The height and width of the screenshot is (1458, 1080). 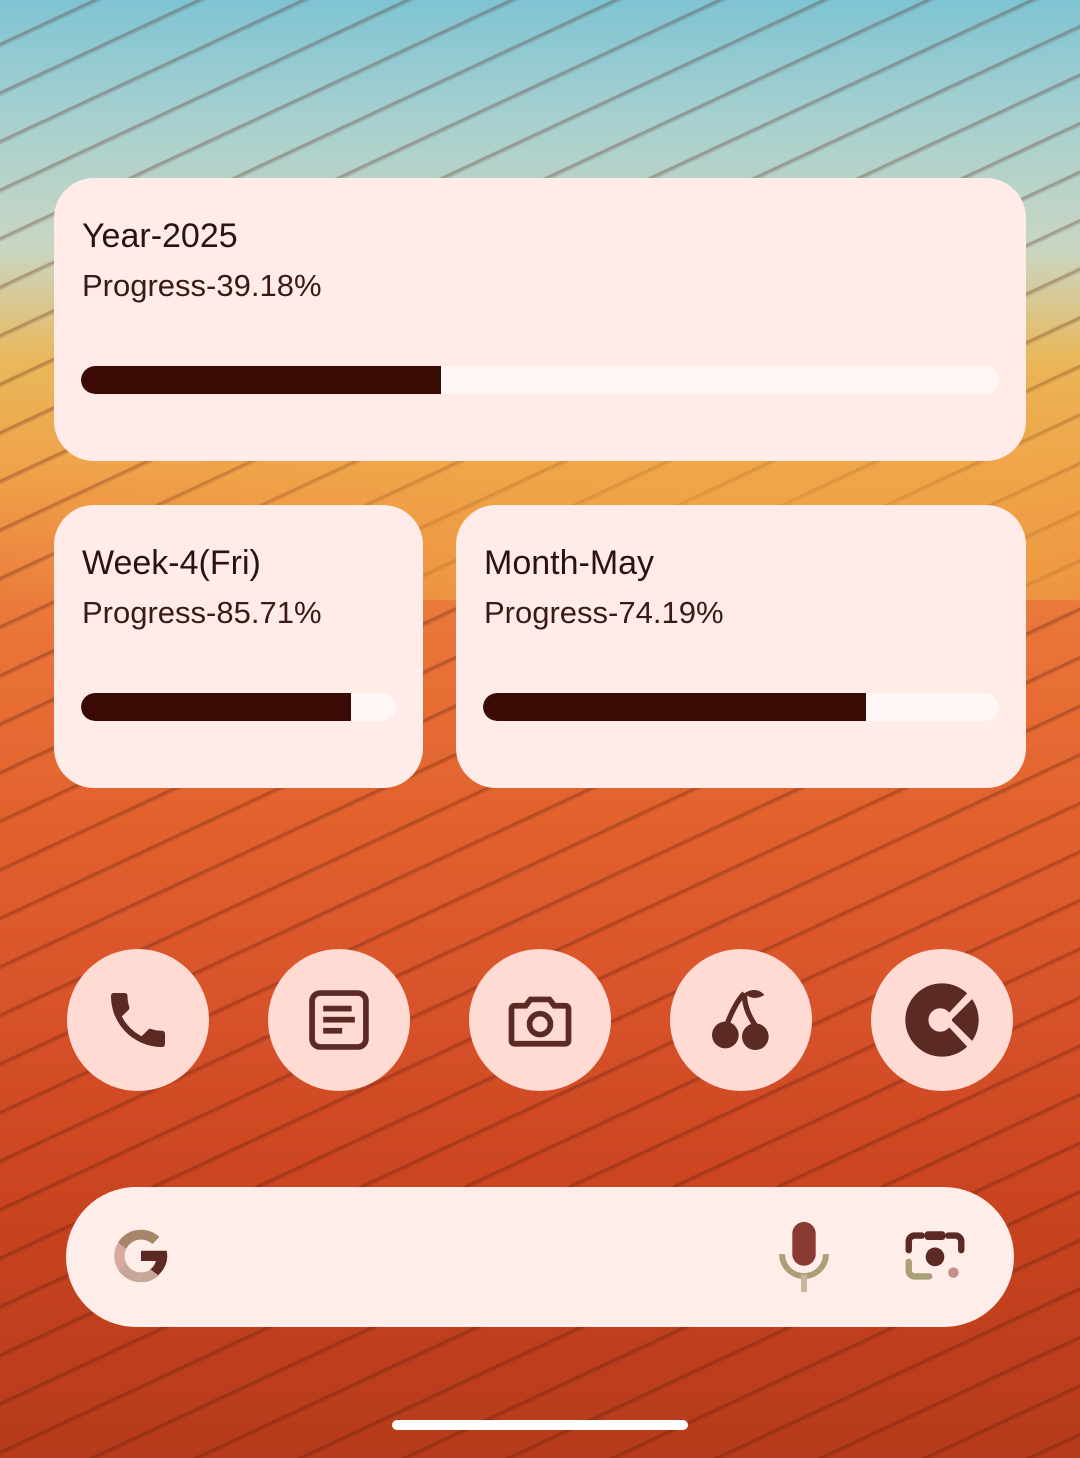 I want to click on gesture-navigation-handle, so click(x=540, y=1425).